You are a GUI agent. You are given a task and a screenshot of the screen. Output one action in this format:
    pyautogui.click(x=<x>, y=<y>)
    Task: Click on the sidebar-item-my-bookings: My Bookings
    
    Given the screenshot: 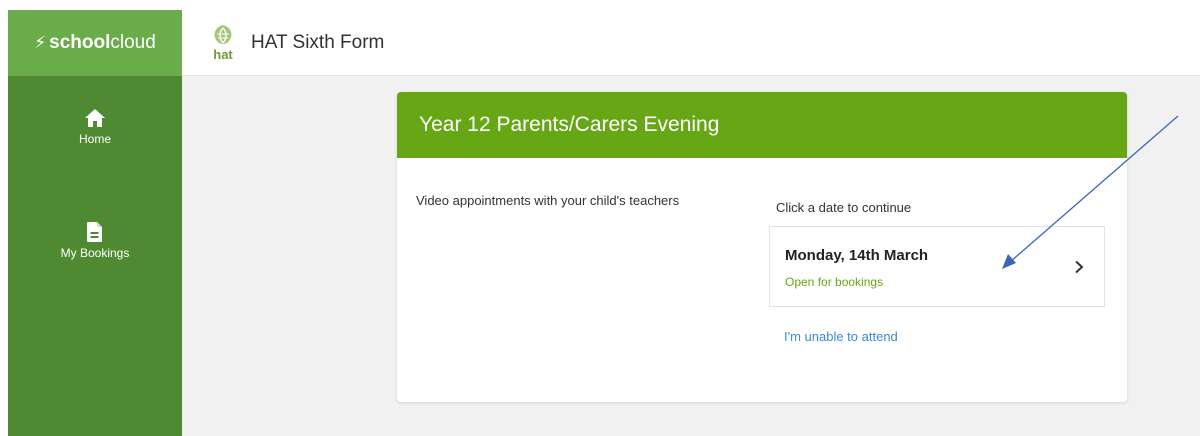 What is the action you would take?
    pyautogui.click(x=95, y=241)
    